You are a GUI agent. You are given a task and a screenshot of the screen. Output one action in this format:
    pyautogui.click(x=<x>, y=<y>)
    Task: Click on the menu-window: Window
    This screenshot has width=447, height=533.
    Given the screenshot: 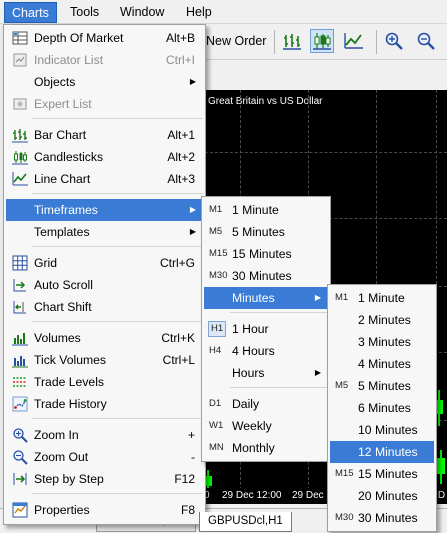 What is the action you would take?
    pyautogui.click(x=142, y=12)
    